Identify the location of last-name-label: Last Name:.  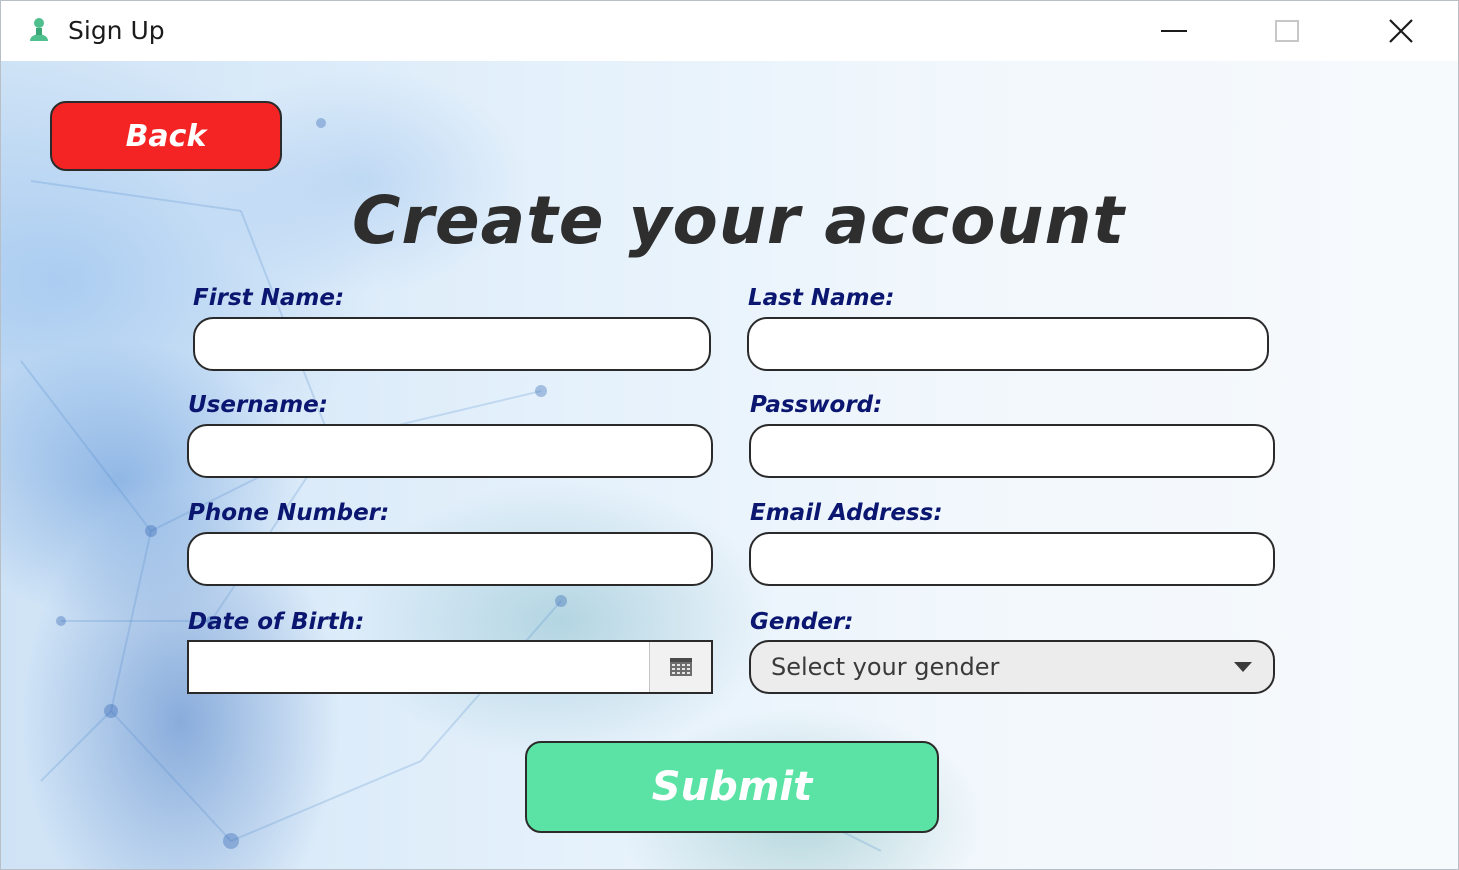
(821, 298).